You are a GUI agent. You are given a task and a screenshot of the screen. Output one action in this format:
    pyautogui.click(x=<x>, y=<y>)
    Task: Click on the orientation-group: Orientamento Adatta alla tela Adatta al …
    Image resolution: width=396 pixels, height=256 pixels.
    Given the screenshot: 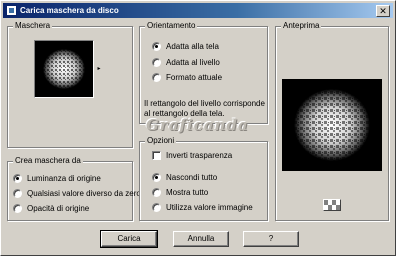 What is the action you would take?
    pyautogui.click(x=203, y=72)
    